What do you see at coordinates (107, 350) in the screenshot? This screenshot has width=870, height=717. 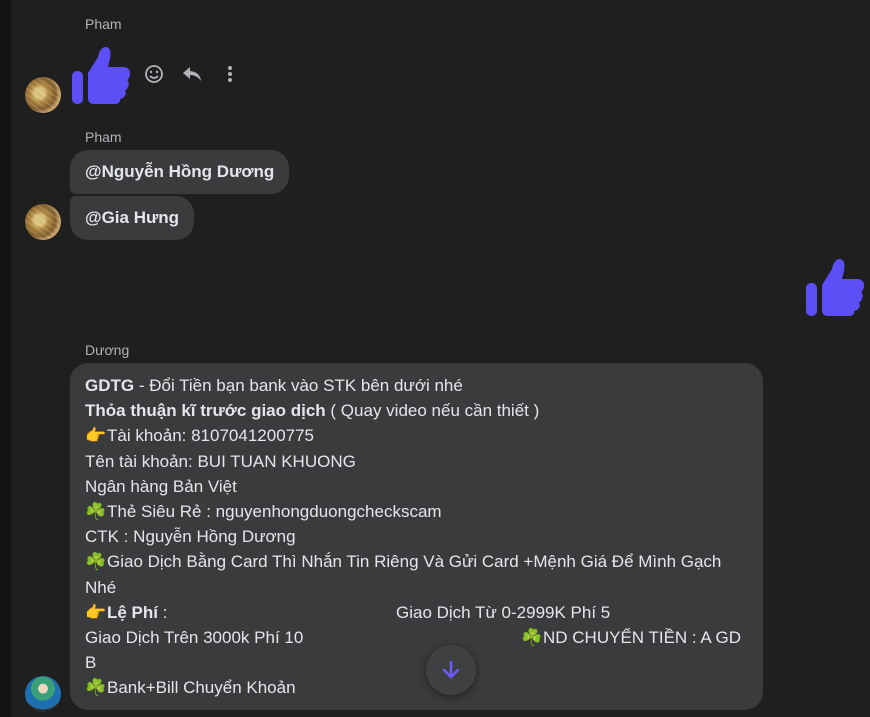 I see `sender-name: Dương` at bounding box center [107, 350].